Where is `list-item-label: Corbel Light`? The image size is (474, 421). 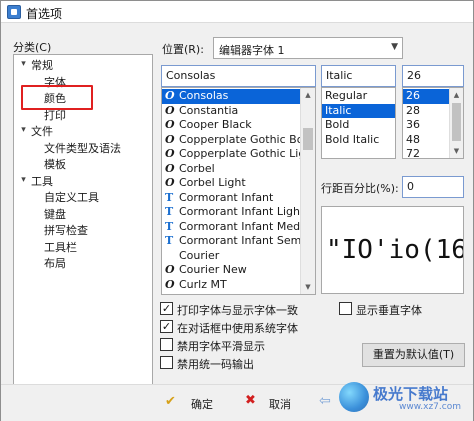
list-item-label: Corbel Light is located at coordinates (212, 182).